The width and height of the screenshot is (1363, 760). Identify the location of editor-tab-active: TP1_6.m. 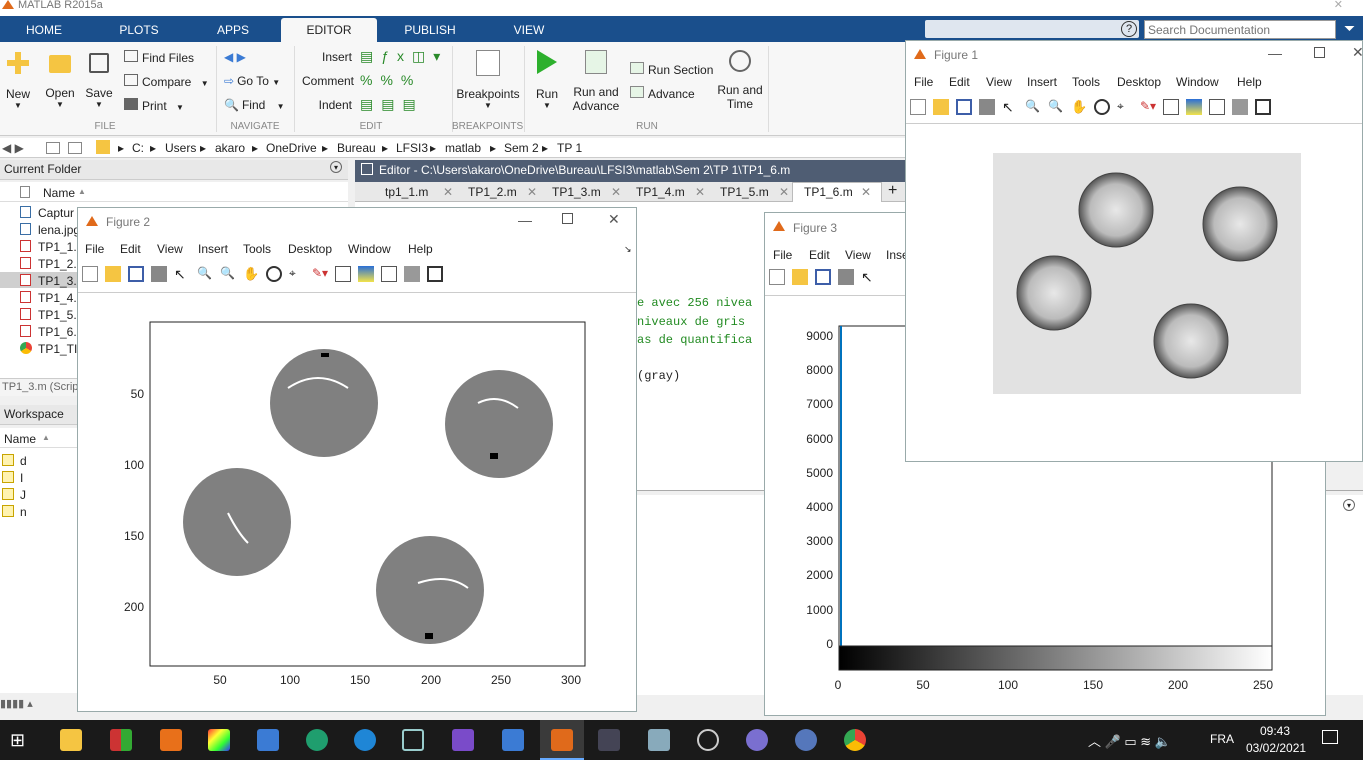
(828, 192).